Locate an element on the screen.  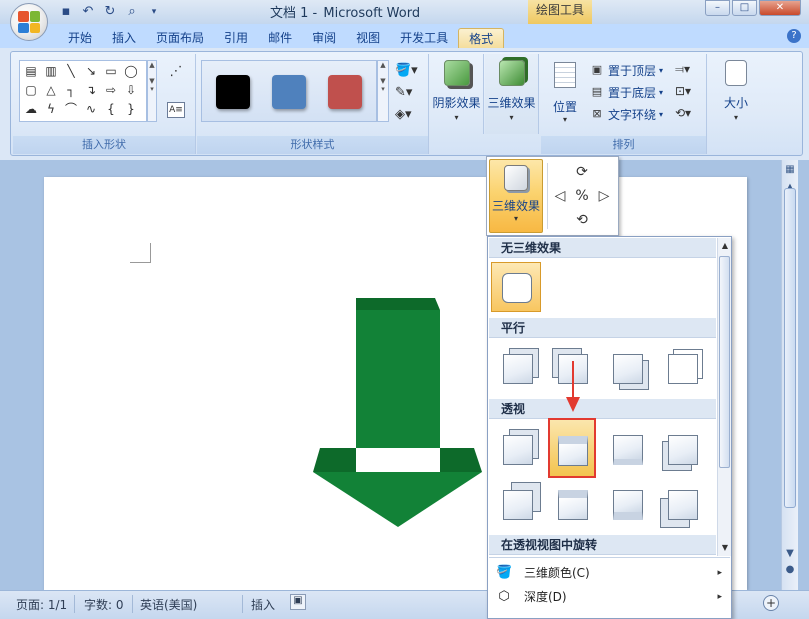
status-page: 页面: 1/1 is located at coordinates (41, 604).